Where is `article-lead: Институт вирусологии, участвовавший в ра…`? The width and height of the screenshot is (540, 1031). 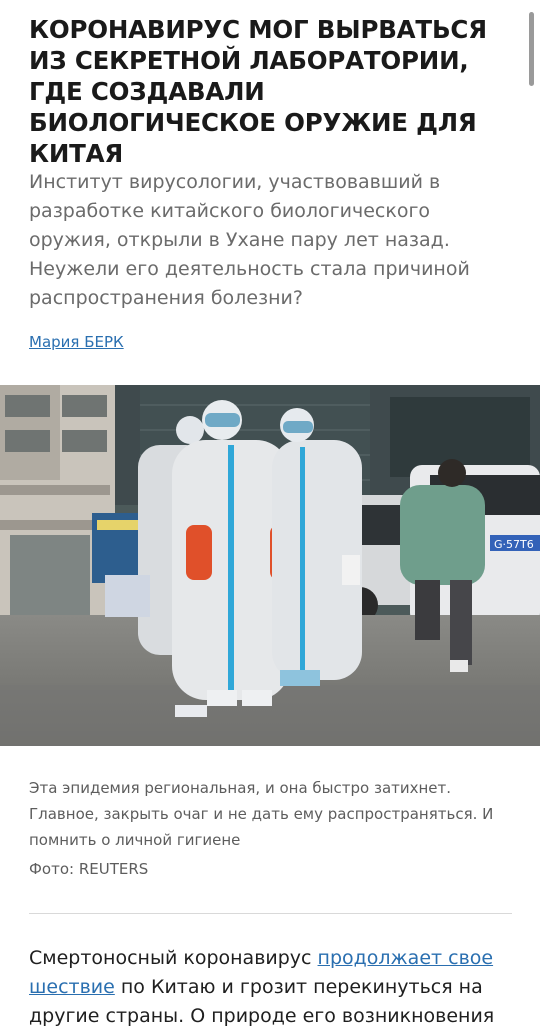
article-lead: Институт вирусологии, участвовавший в ра… is located at coordinates (249, 240).